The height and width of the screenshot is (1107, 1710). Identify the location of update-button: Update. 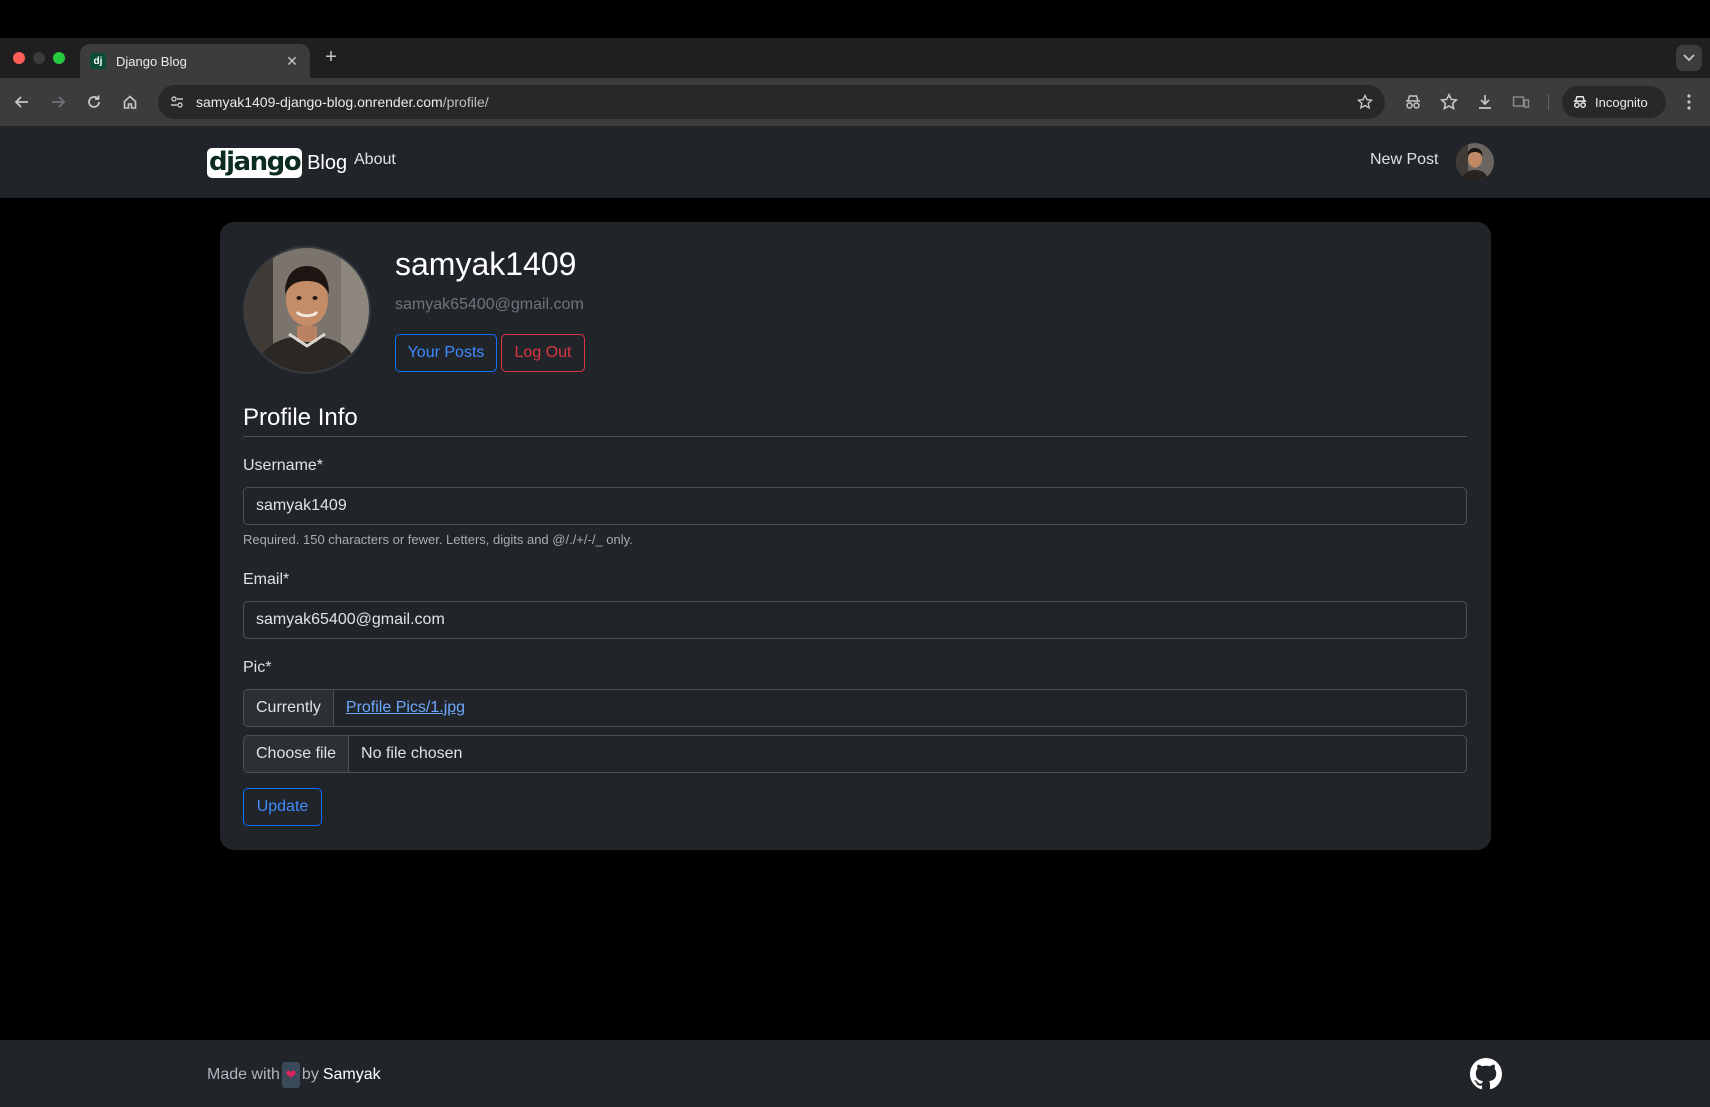
(282, 807).